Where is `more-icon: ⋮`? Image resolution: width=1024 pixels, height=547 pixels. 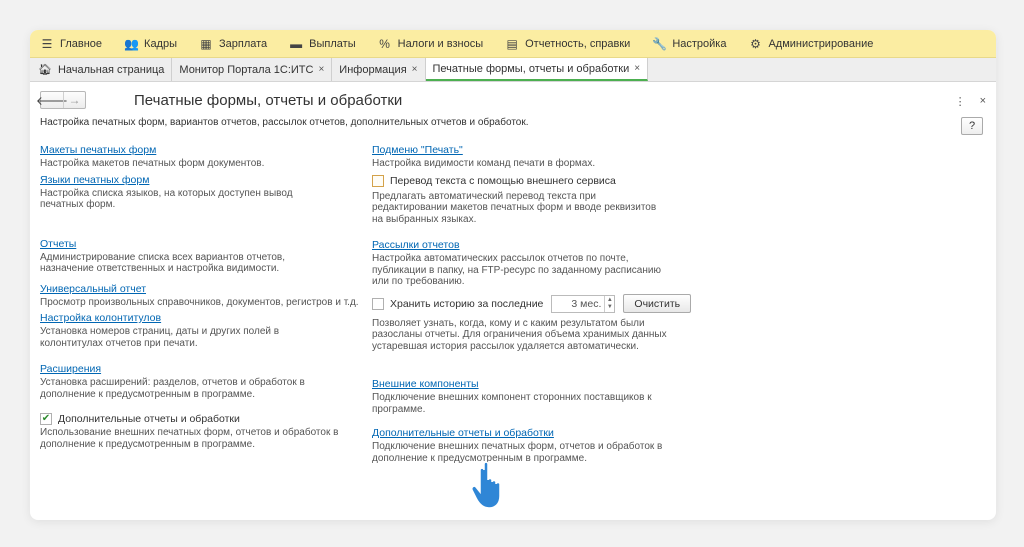 more-icon: ⋮ is located at coordinates (960, 101).